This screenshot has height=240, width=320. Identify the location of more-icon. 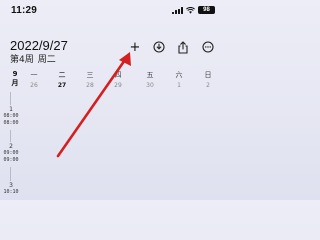
(208, 47).